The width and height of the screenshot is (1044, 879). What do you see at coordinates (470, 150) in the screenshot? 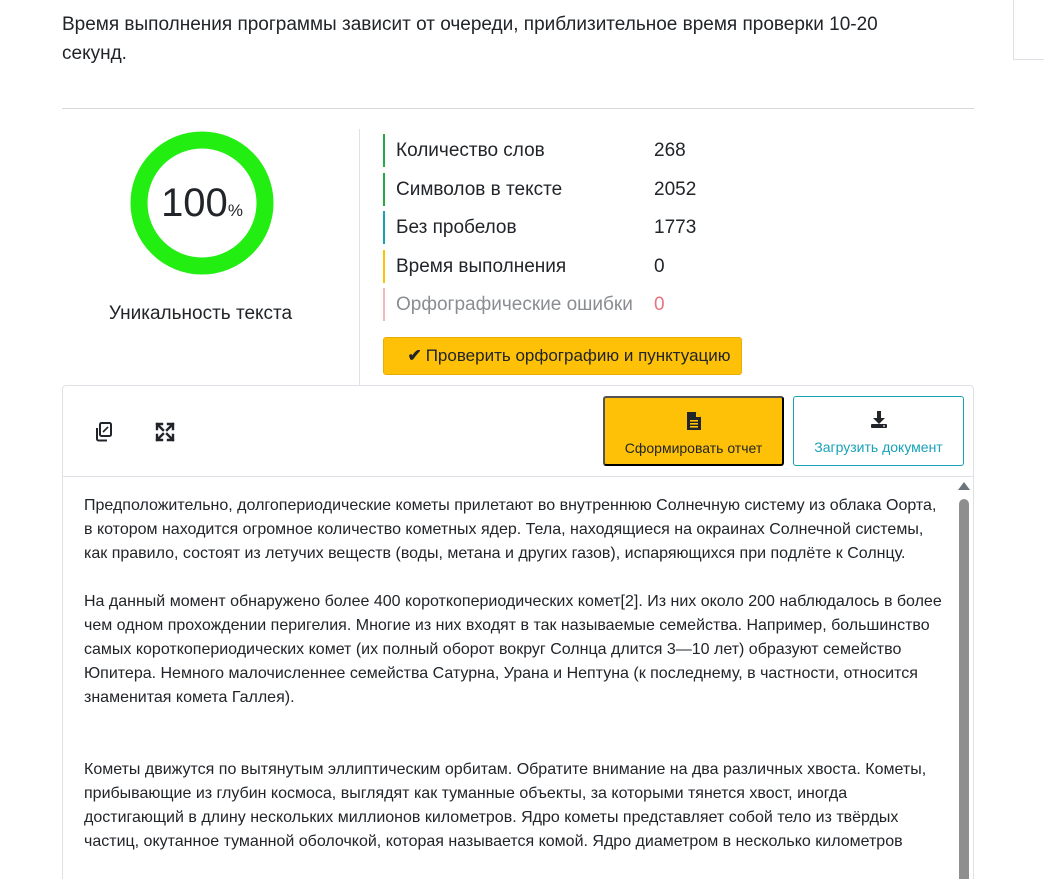
I see `stat-label: Количество слов` at bounding box center [470, 150].